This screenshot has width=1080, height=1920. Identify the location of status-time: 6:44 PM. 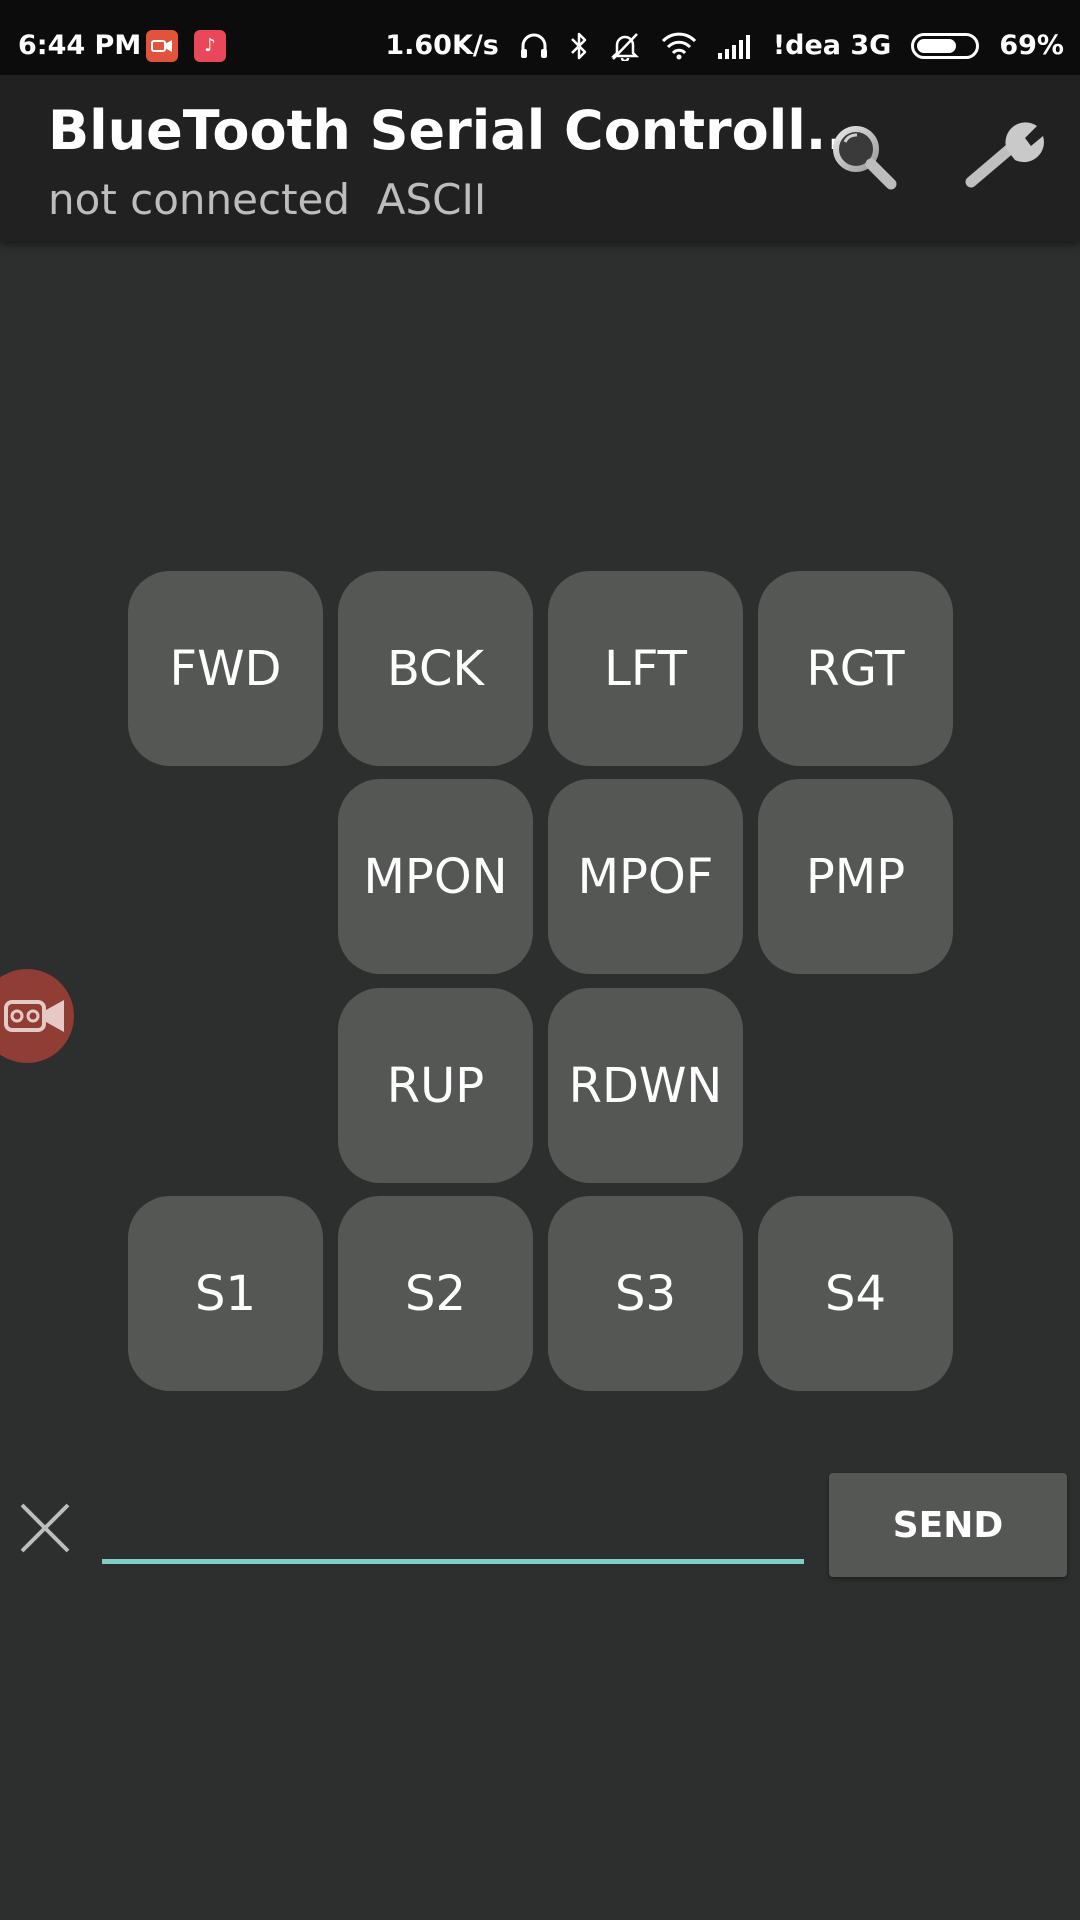
(80, 45).